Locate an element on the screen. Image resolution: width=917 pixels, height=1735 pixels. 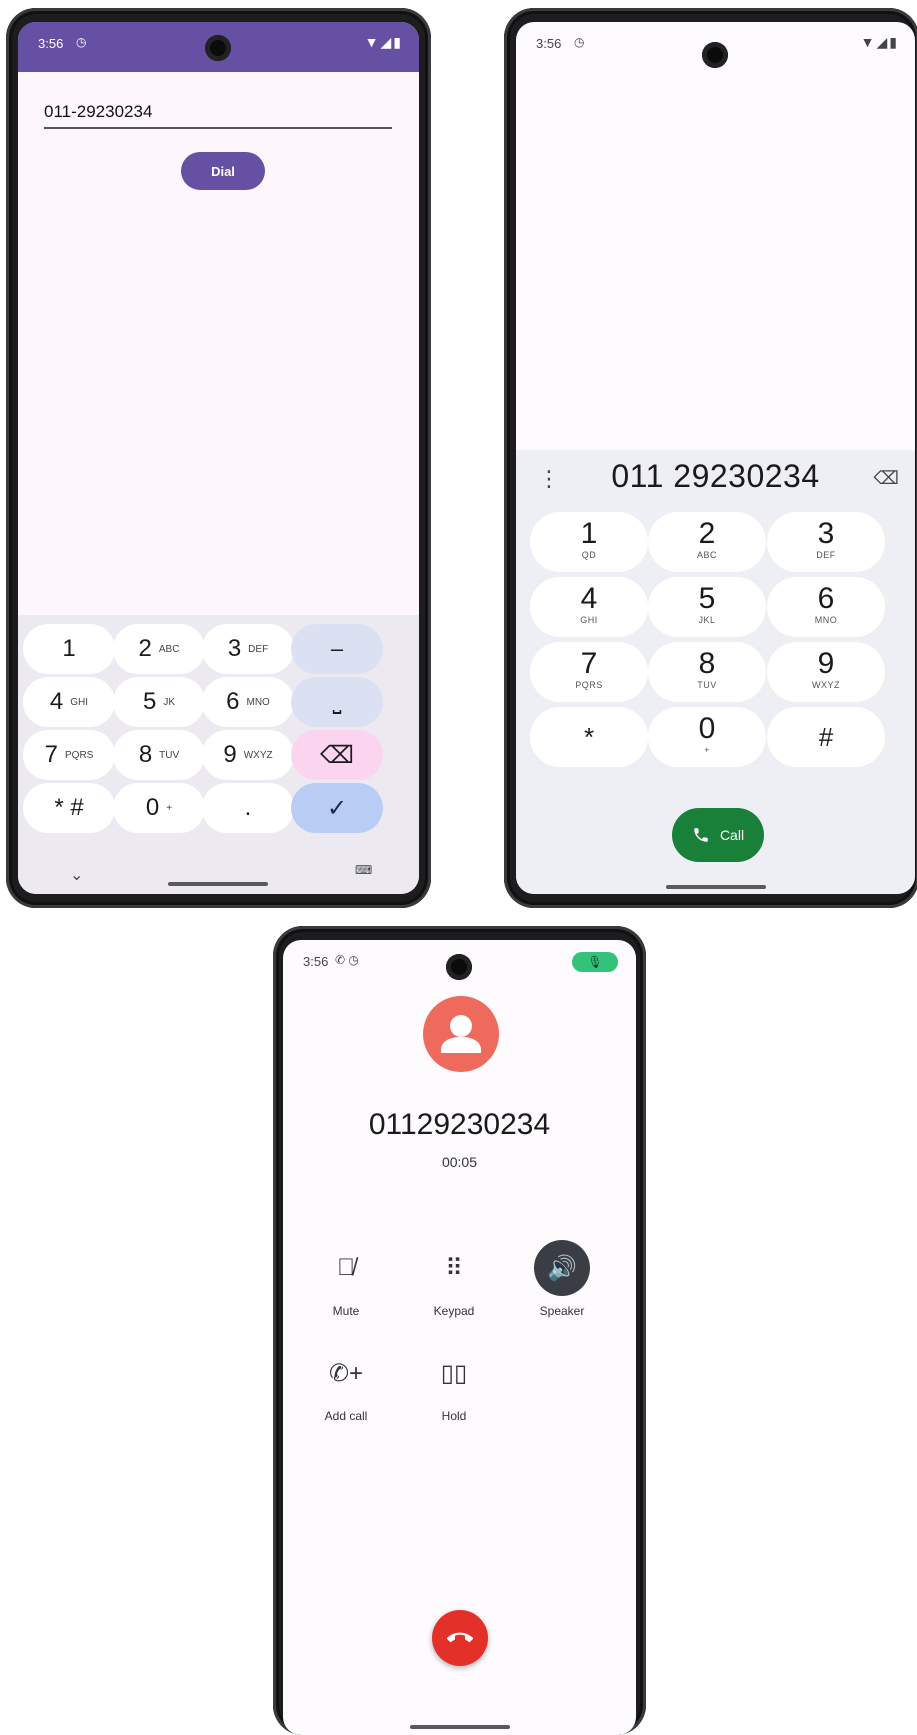
key-label: 3 is located at coordinates (234, 648).